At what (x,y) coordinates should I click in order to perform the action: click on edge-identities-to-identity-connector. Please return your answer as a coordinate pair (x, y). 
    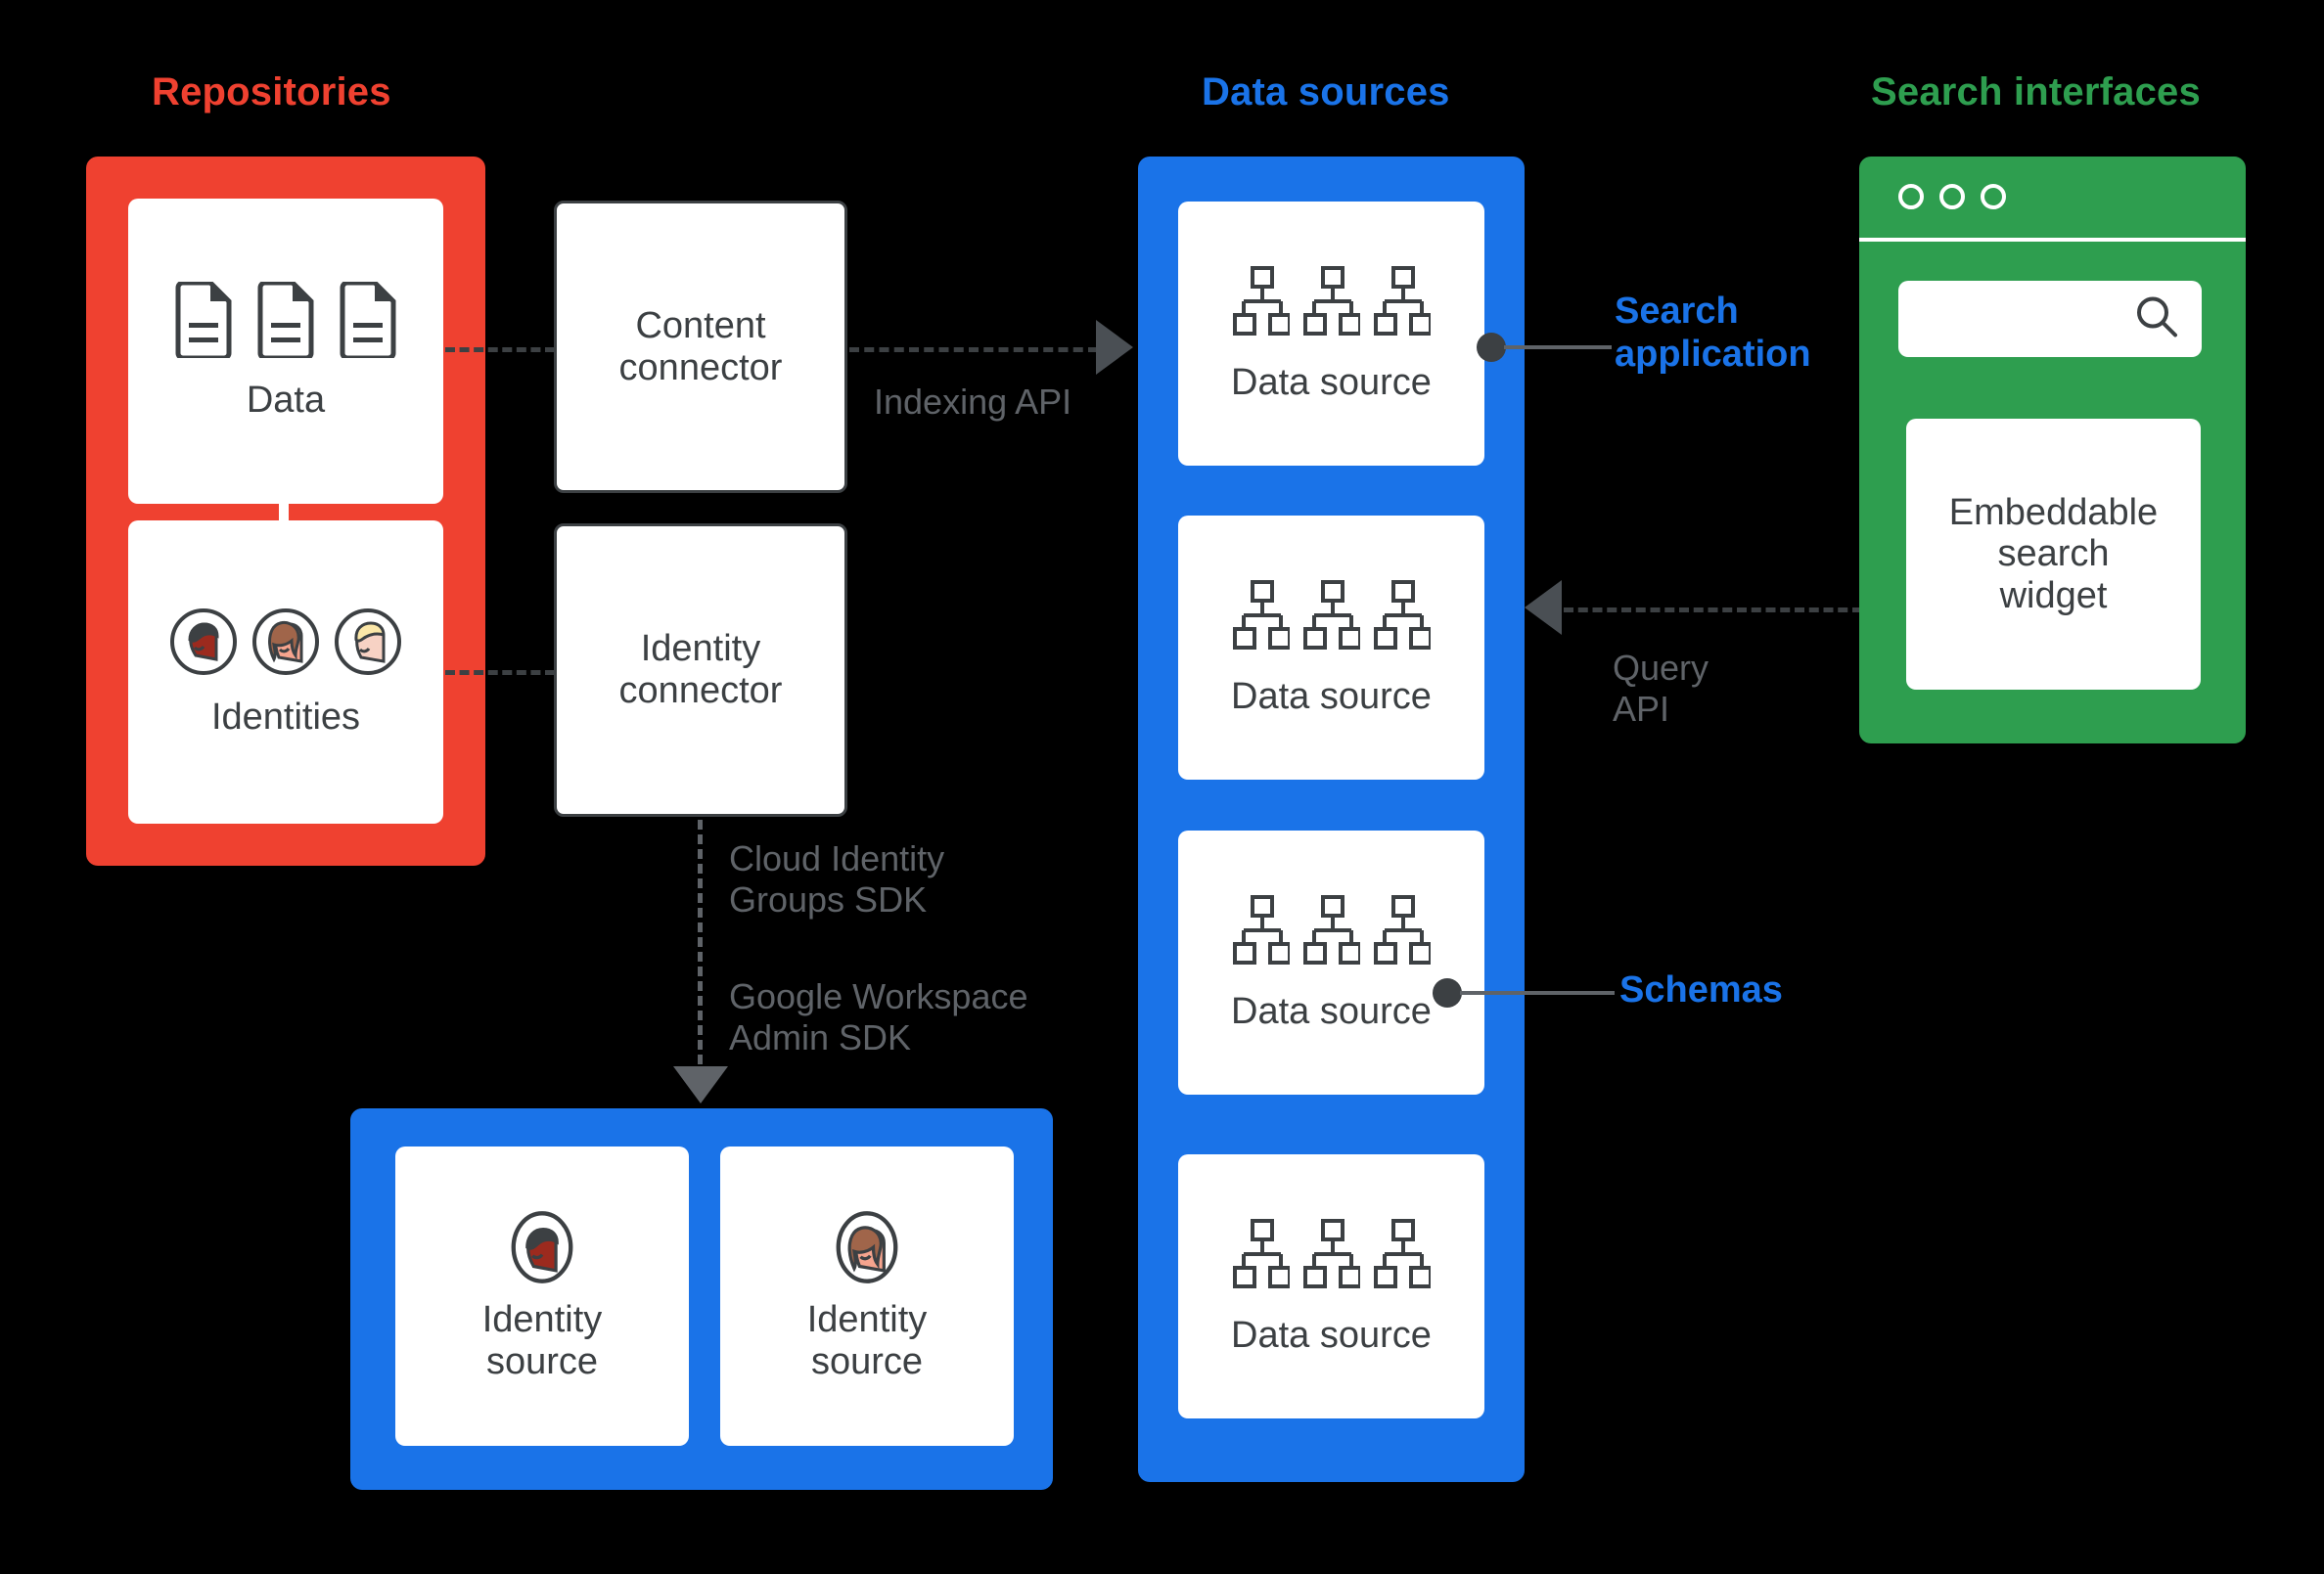
    Looking at the image, I should click on (500, 672).